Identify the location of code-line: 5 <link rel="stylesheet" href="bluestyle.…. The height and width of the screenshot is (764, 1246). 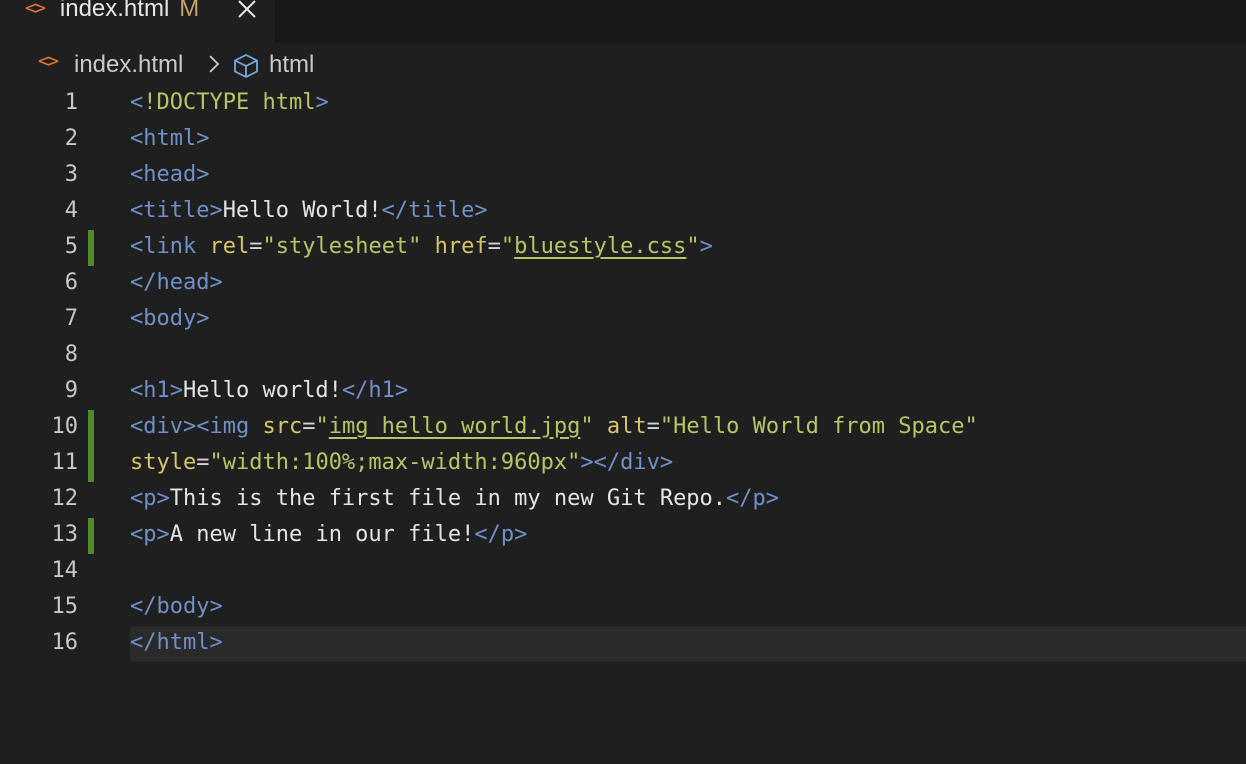
(623, 248).